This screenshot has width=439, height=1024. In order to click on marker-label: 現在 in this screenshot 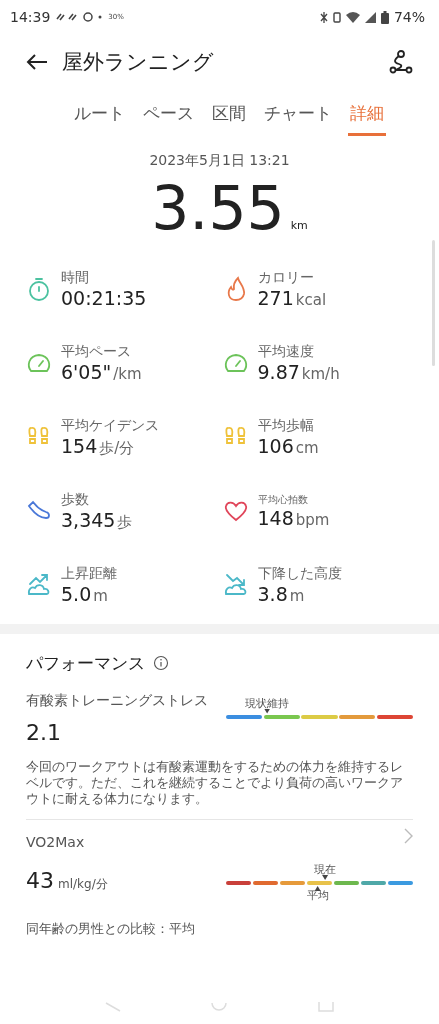, I will do `click(325, 869)`.